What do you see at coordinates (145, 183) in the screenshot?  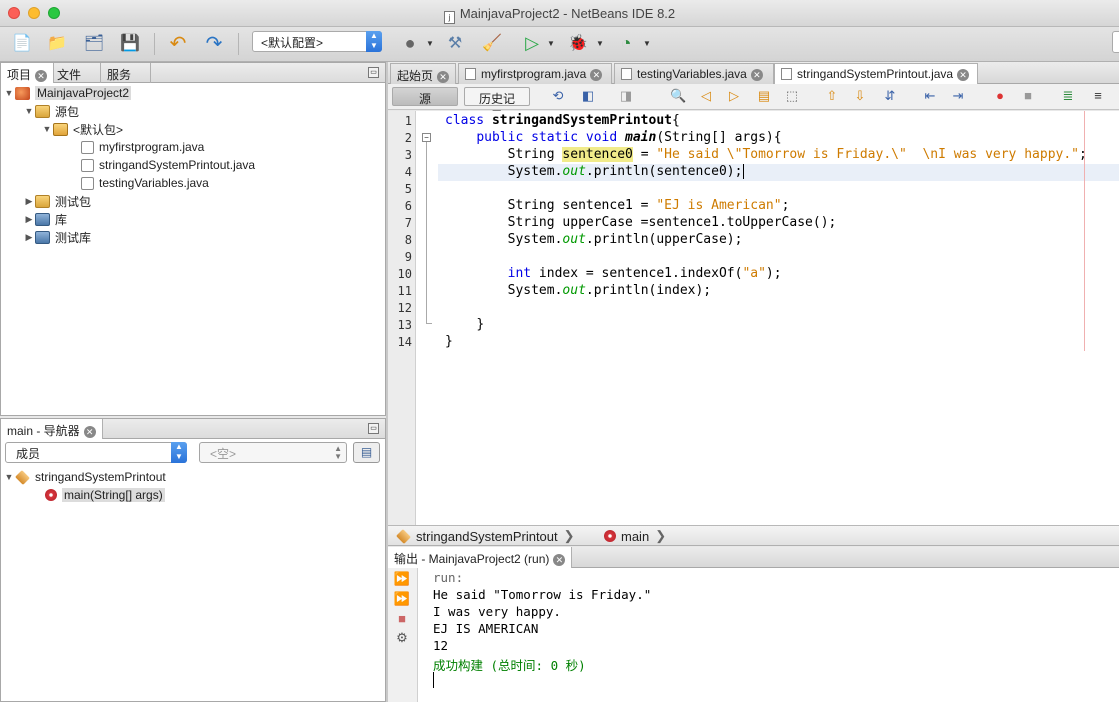 I see `tree-item-file: testingVariables.java` at bounding box center [145, 183].